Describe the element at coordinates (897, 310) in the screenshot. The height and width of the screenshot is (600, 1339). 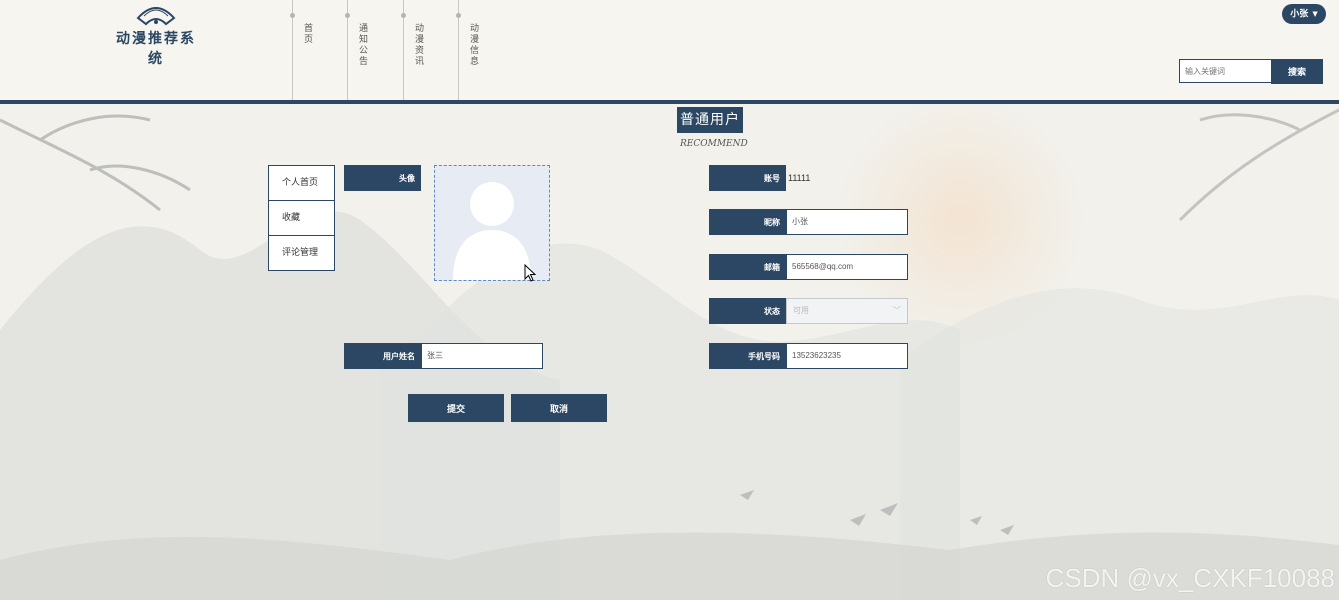
I see `chevron-down-icon: ﹀` at that location.